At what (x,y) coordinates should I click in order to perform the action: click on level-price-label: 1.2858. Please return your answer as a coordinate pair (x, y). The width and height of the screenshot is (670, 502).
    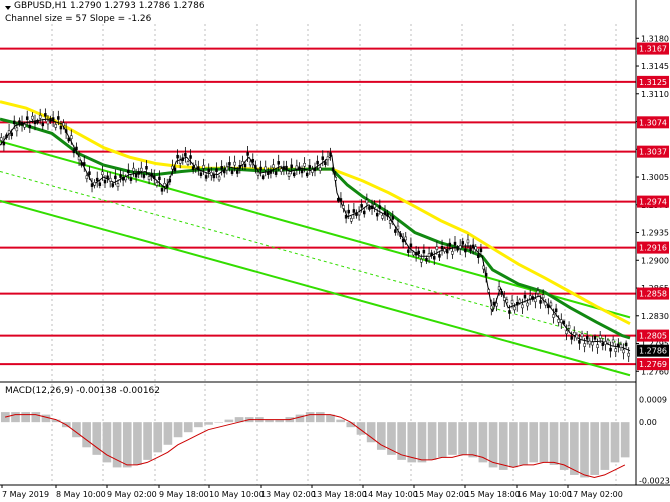
    Looking at the image, I should click on (653, 294).